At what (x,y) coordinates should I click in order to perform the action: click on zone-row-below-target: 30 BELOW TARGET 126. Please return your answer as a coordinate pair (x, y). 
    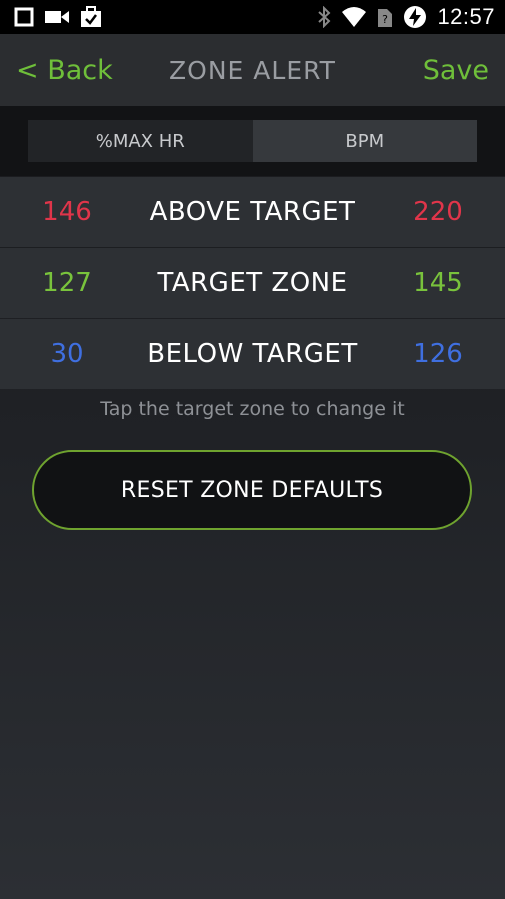
    Looking at the image, I should click on (252, 354).